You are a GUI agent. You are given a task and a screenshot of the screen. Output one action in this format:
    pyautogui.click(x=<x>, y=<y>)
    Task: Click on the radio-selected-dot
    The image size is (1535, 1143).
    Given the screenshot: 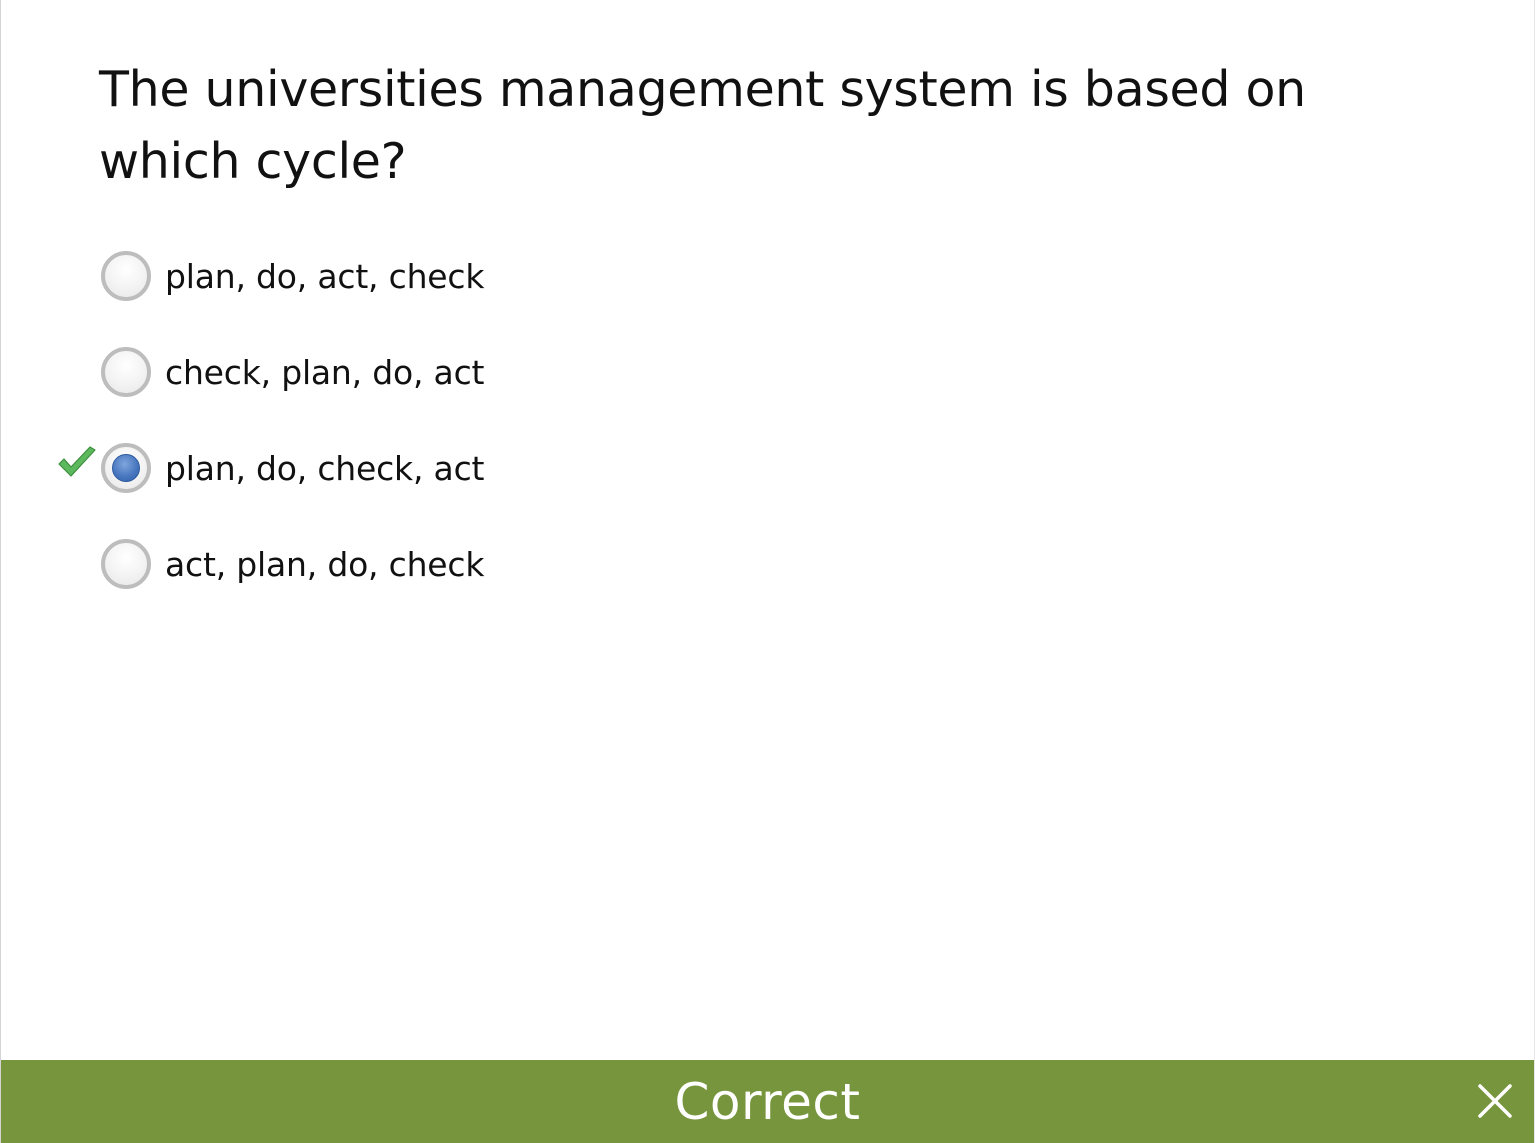 What is the action you would take?
    pyautogui.click(x=126, y=468)
    